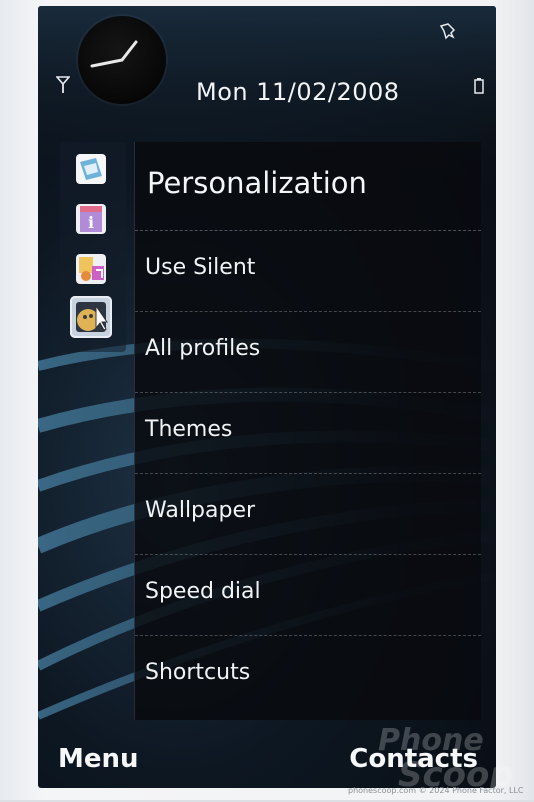 This screenshot has height=802, width=534. Describe the element at coordinates (308, 352) in the screenshot. I see `menu-item-all-profiles: All profiles` at that location.